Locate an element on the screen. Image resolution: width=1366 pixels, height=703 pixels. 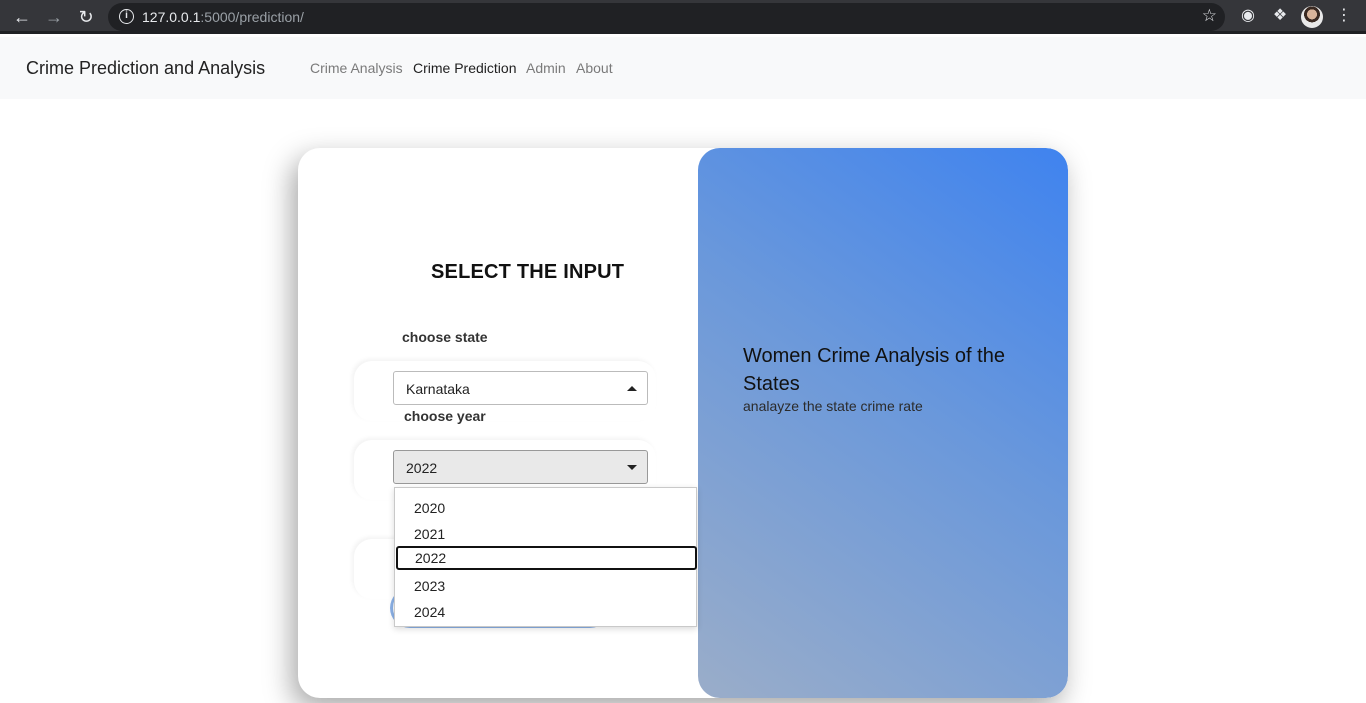
state-select-value: Karnataka is located at coordinates (438, 389).